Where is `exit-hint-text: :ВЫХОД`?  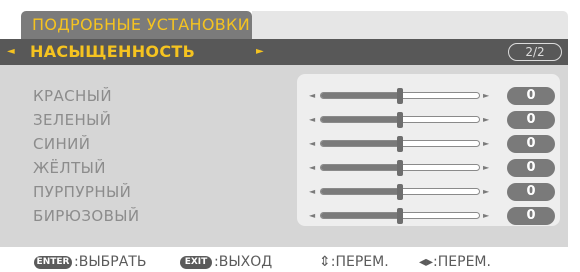
exit-hint-text: :ВЫХОД is located at coordinates (243, 262).